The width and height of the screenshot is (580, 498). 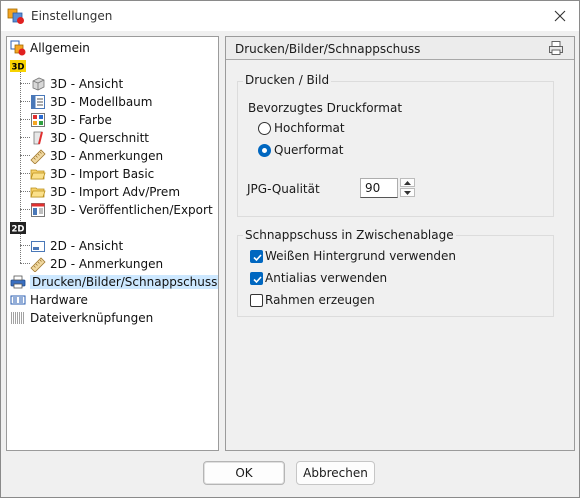 I want to click on content-header: Drucken/Bilder/Schnappschuss, so click(x=400, y=48).